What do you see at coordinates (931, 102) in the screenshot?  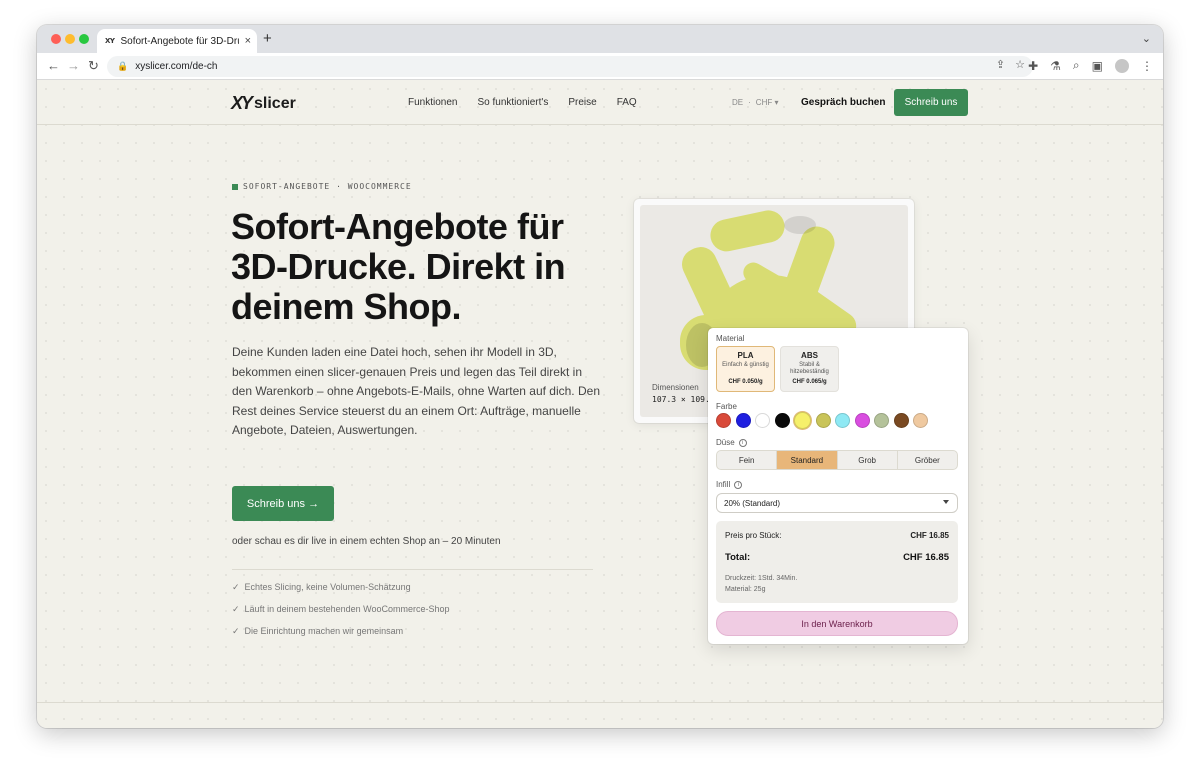 I see `write-us-button: Schreib uns` at bounding box center [931, 102].